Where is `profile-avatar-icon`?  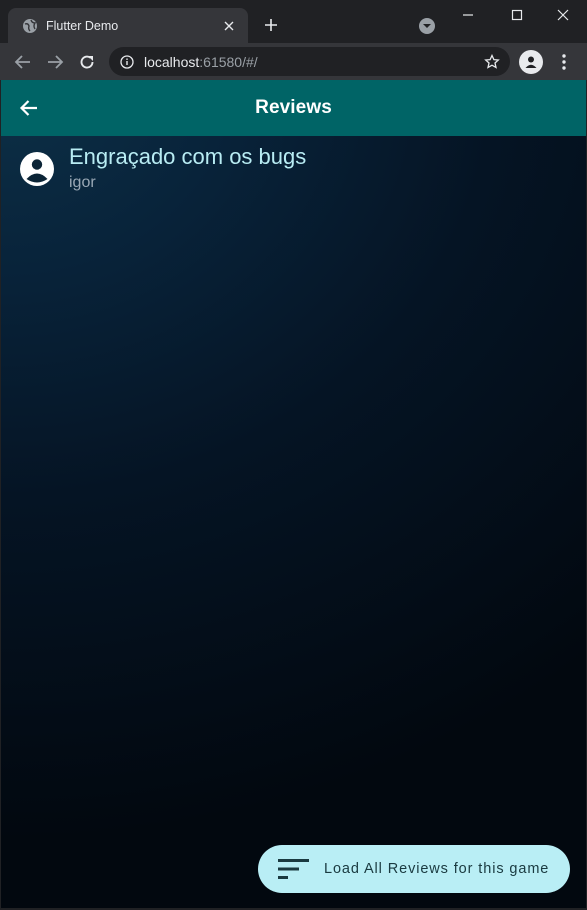 profile-avatar-icon is located at coordinates (531, 62).